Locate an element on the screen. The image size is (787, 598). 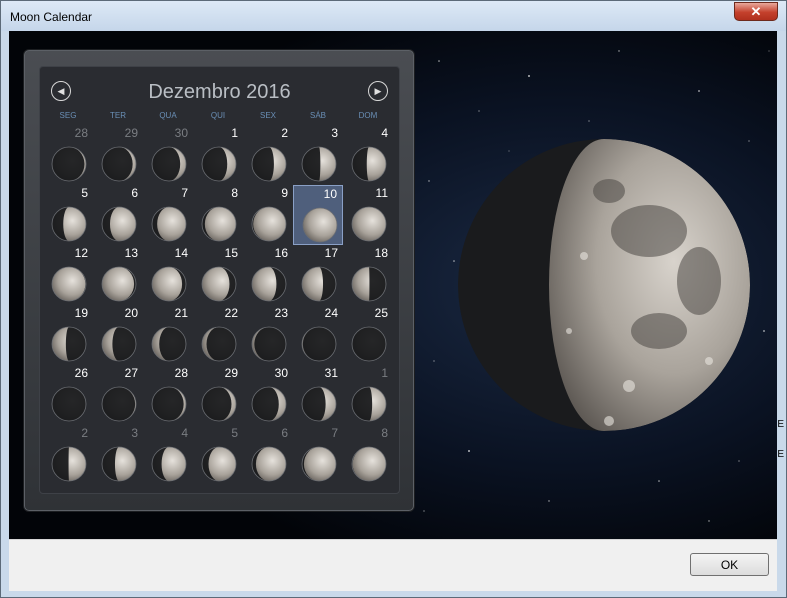
calendar-day-cell: 22 is located at coordinates (218, 335).